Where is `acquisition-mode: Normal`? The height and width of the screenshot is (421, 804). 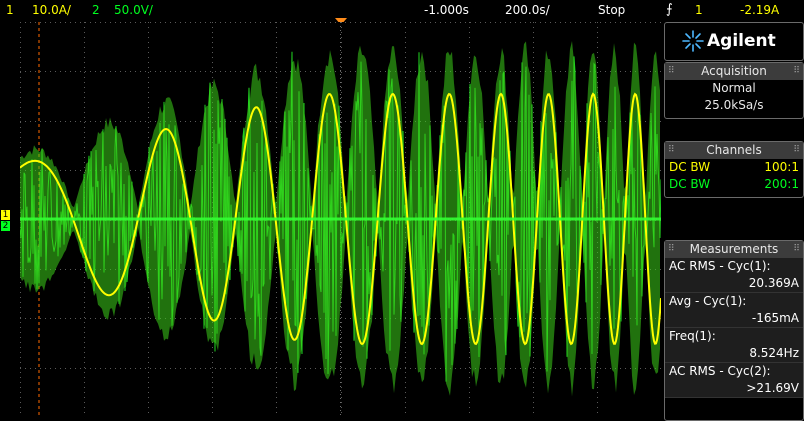 acquisition-mode: Normal is located at coordinates (734, 88).